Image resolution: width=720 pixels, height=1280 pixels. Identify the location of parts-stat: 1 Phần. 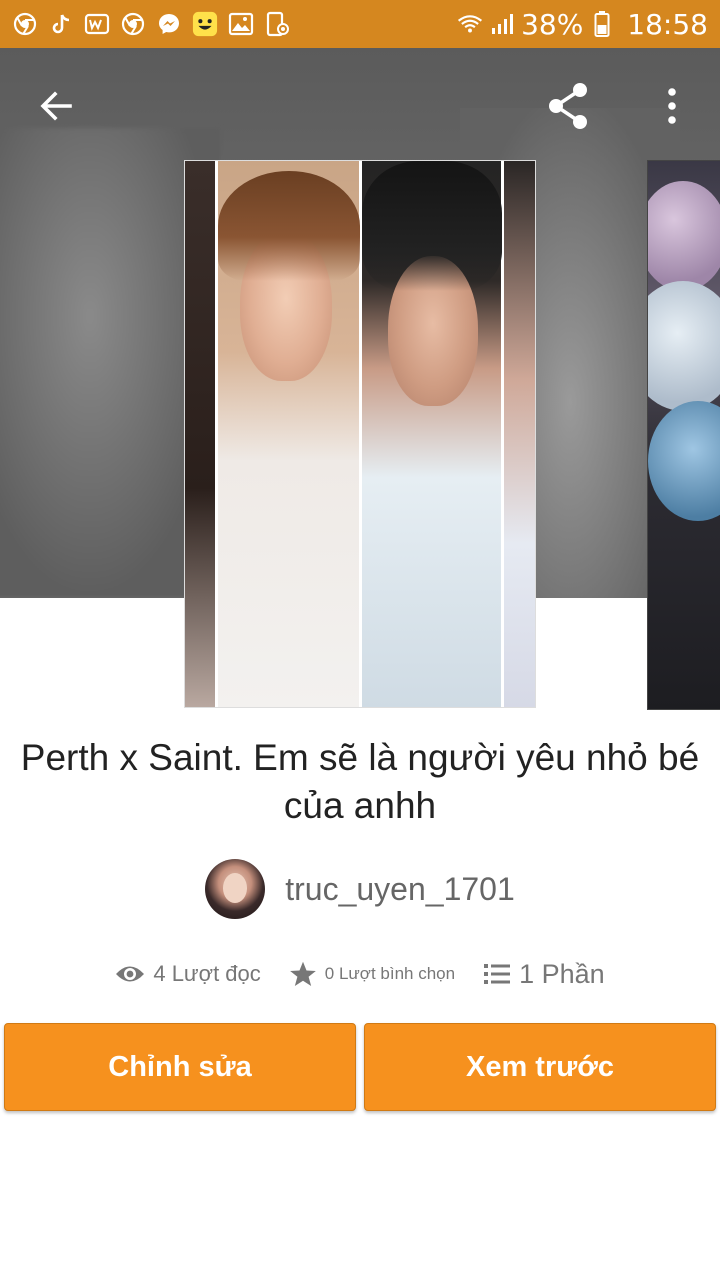
(544, 974).